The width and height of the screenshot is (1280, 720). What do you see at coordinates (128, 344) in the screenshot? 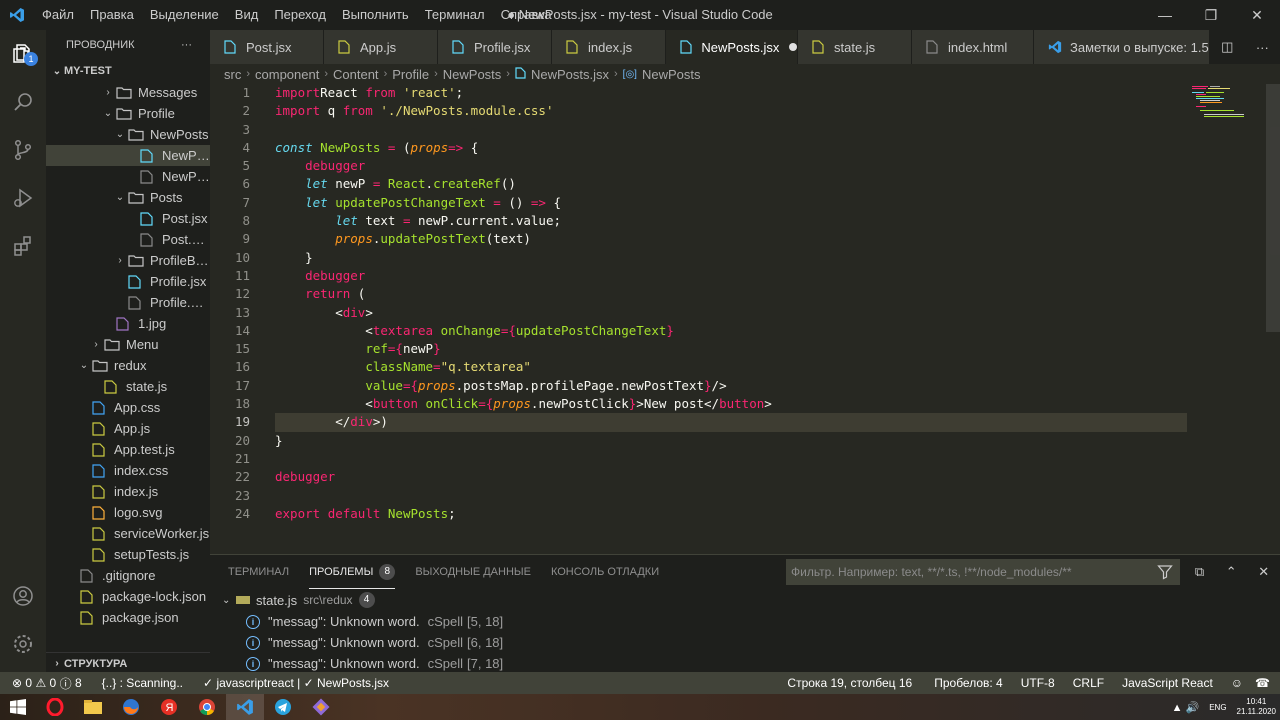
I see `folder-item: › Menu` at bounding box center [128, 344].